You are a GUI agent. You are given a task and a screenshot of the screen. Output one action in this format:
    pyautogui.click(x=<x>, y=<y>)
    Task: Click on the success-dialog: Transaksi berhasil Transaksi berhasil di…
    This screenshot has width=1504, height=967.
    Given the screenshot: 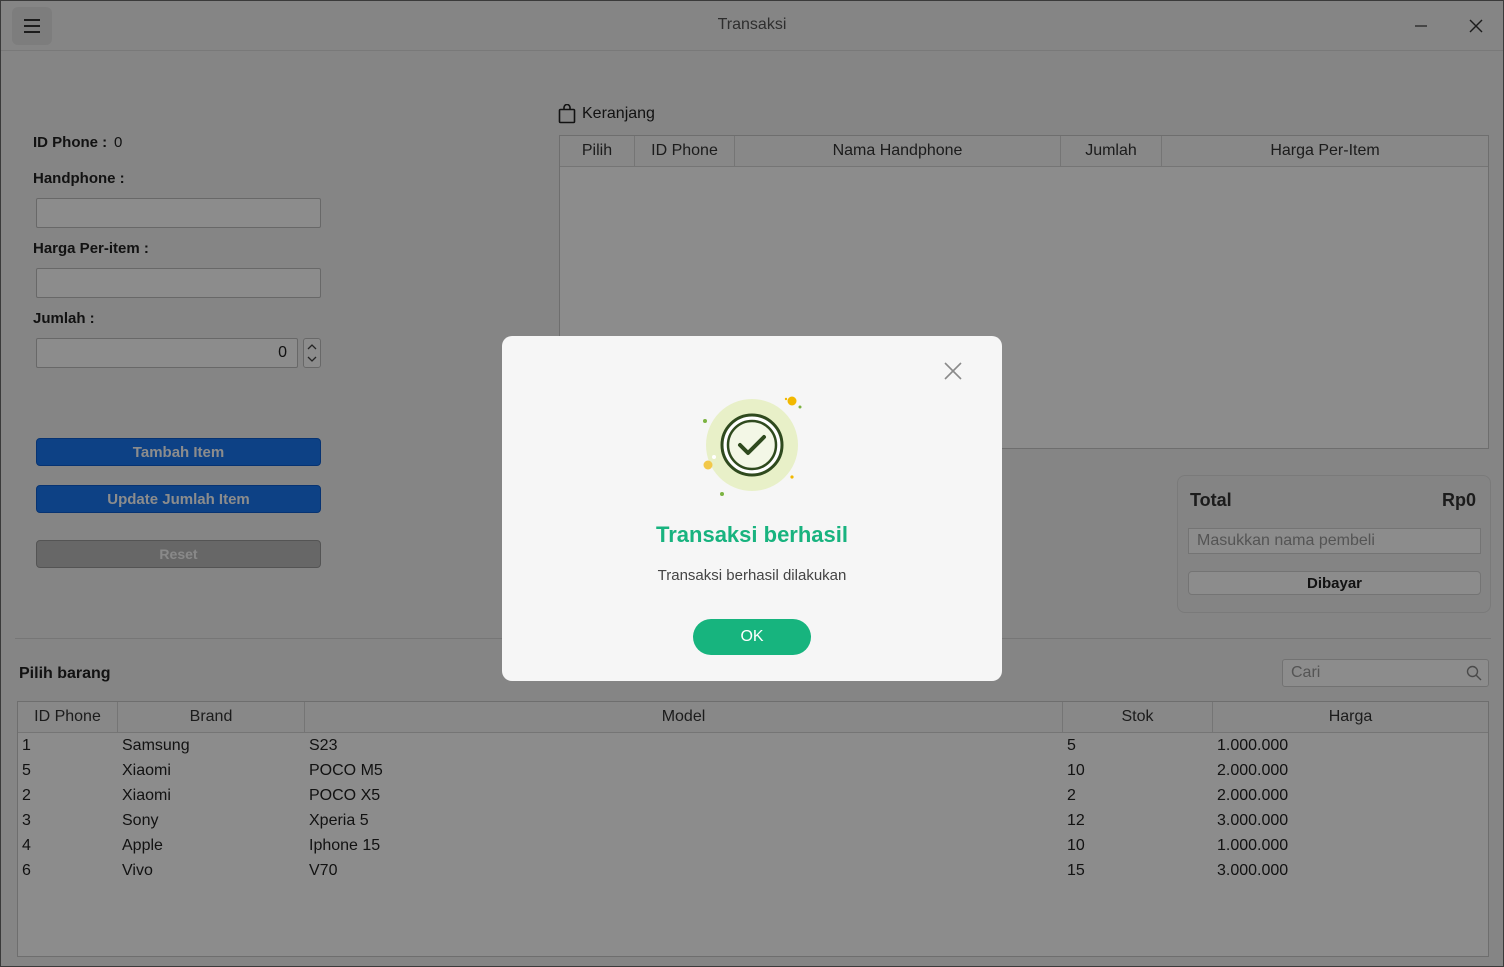 What is the action you would take?
    pyautogui.click(x=752, y=508)
    